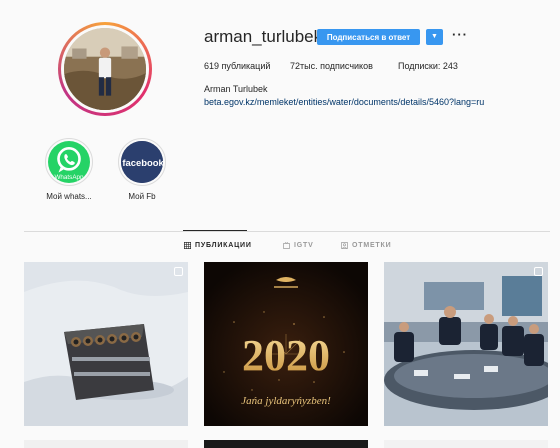 This screenshot has height=448, width=560. What do you see at coordinates (218, 245) in the screenshot?
I see `tab-posts: ПУБЛИКАЦИИ` at bounding box center [218, 245].